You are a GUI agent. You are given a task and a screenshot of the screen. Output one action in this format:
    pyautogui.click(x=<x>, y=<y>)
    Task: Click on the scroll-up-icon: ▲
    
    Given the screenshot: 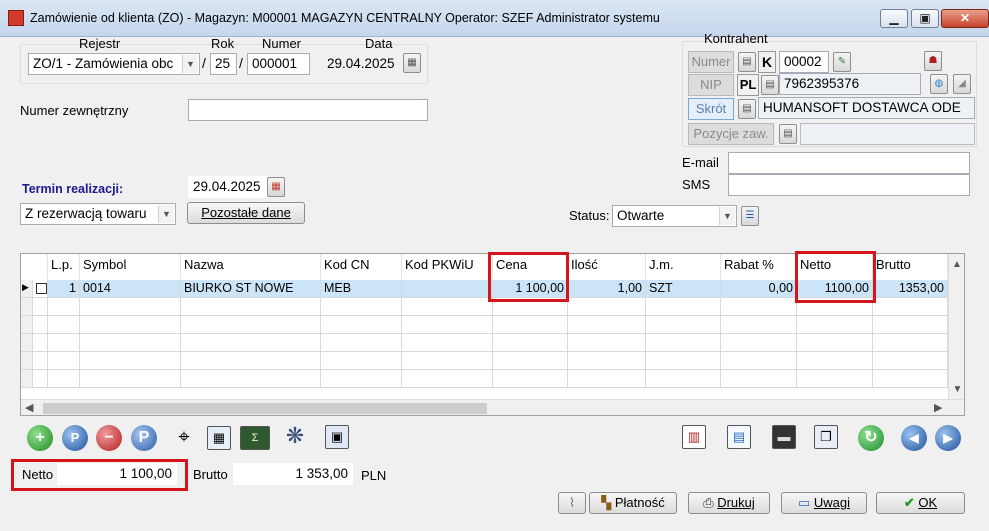 What is the action you would take?
    pyautogui.click(x=956, y=264)
    